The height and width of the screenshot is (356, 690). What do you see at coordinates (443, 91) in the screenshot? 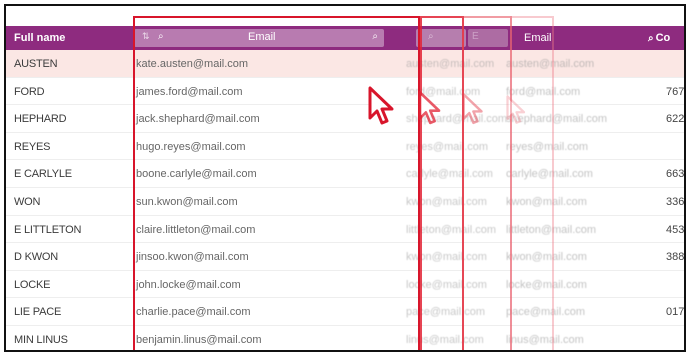
I see `cell-email-ghost: ford@mail.com` at bounding box center [443, 91].